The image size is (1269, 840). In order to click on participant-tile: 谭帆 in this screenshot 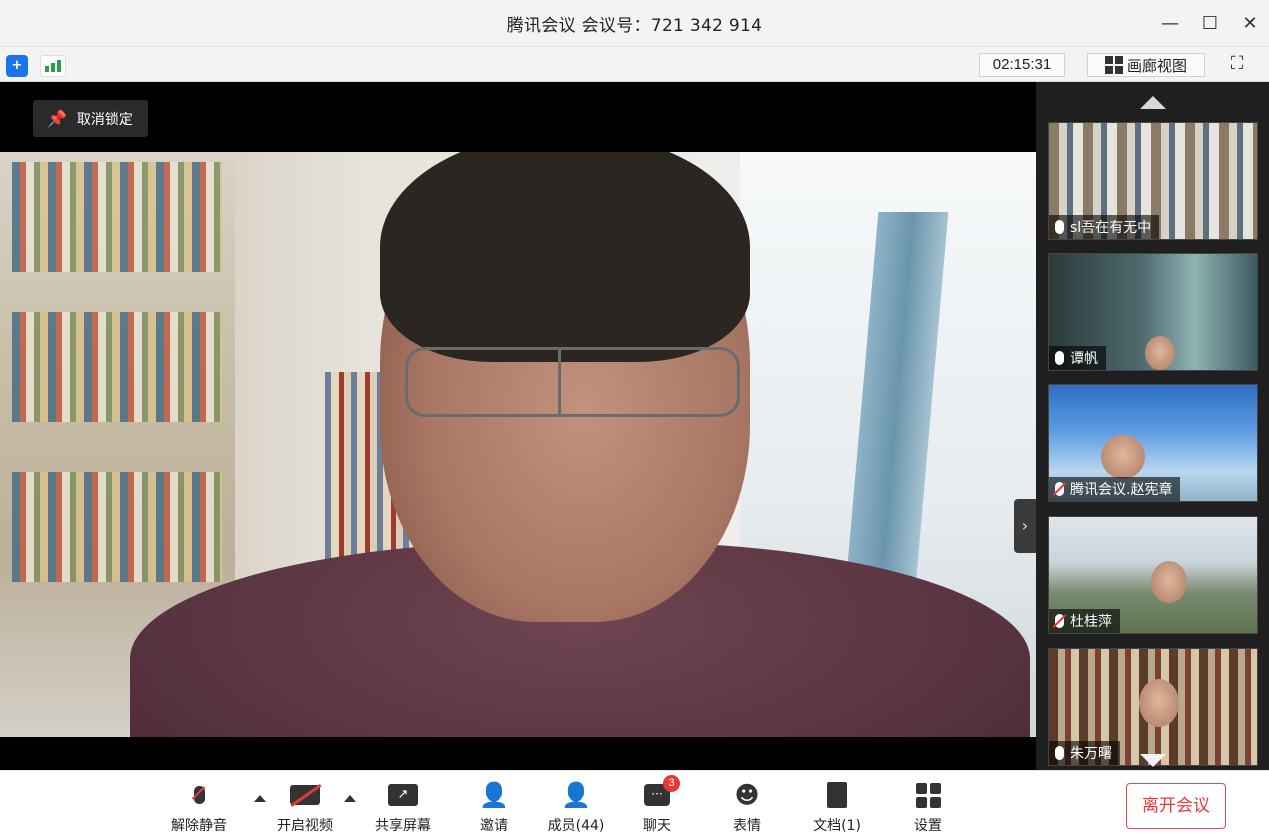, I will do `click(1153, 312)`.